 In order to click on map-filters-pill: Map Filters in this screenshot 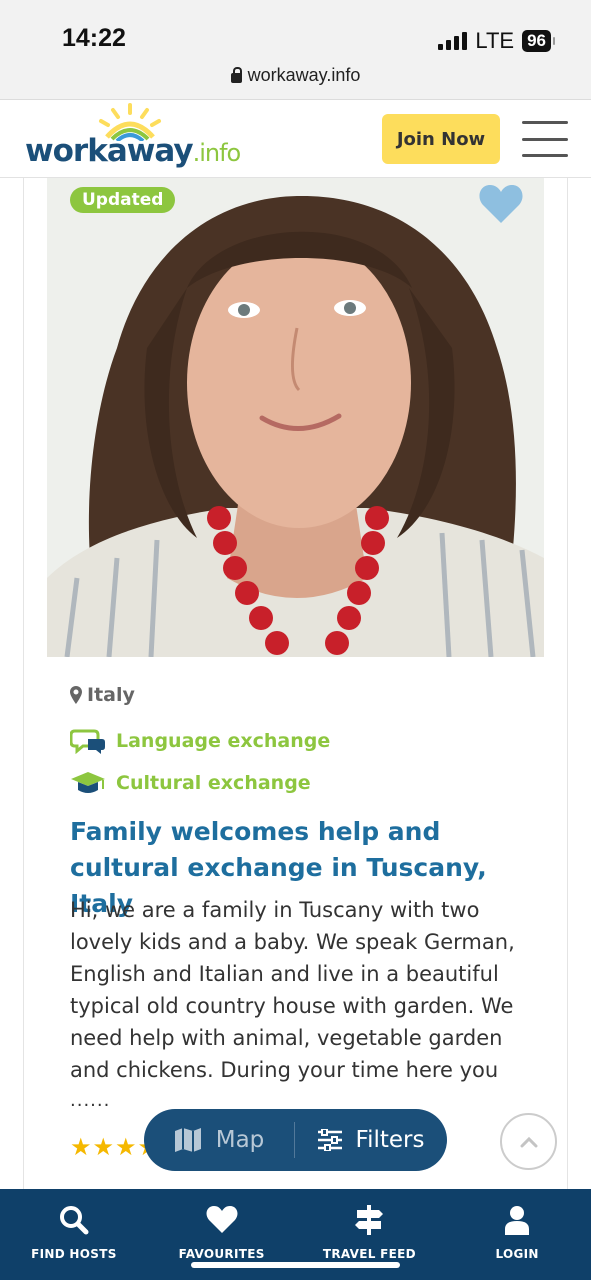, I will do `click(295, 1140)`.